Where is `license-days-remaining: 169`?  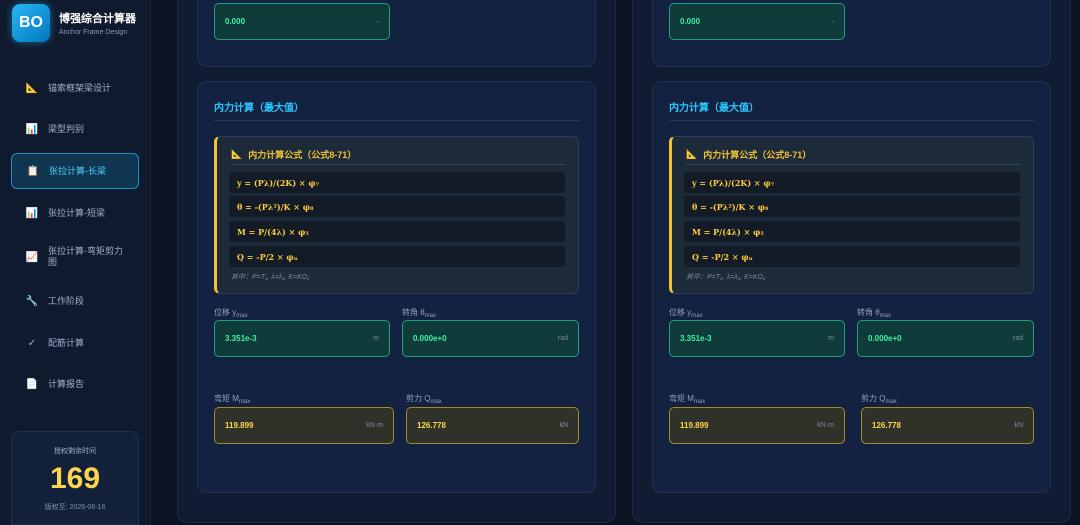
license-days-remaining: 169 is located at coordinates (75, 478).